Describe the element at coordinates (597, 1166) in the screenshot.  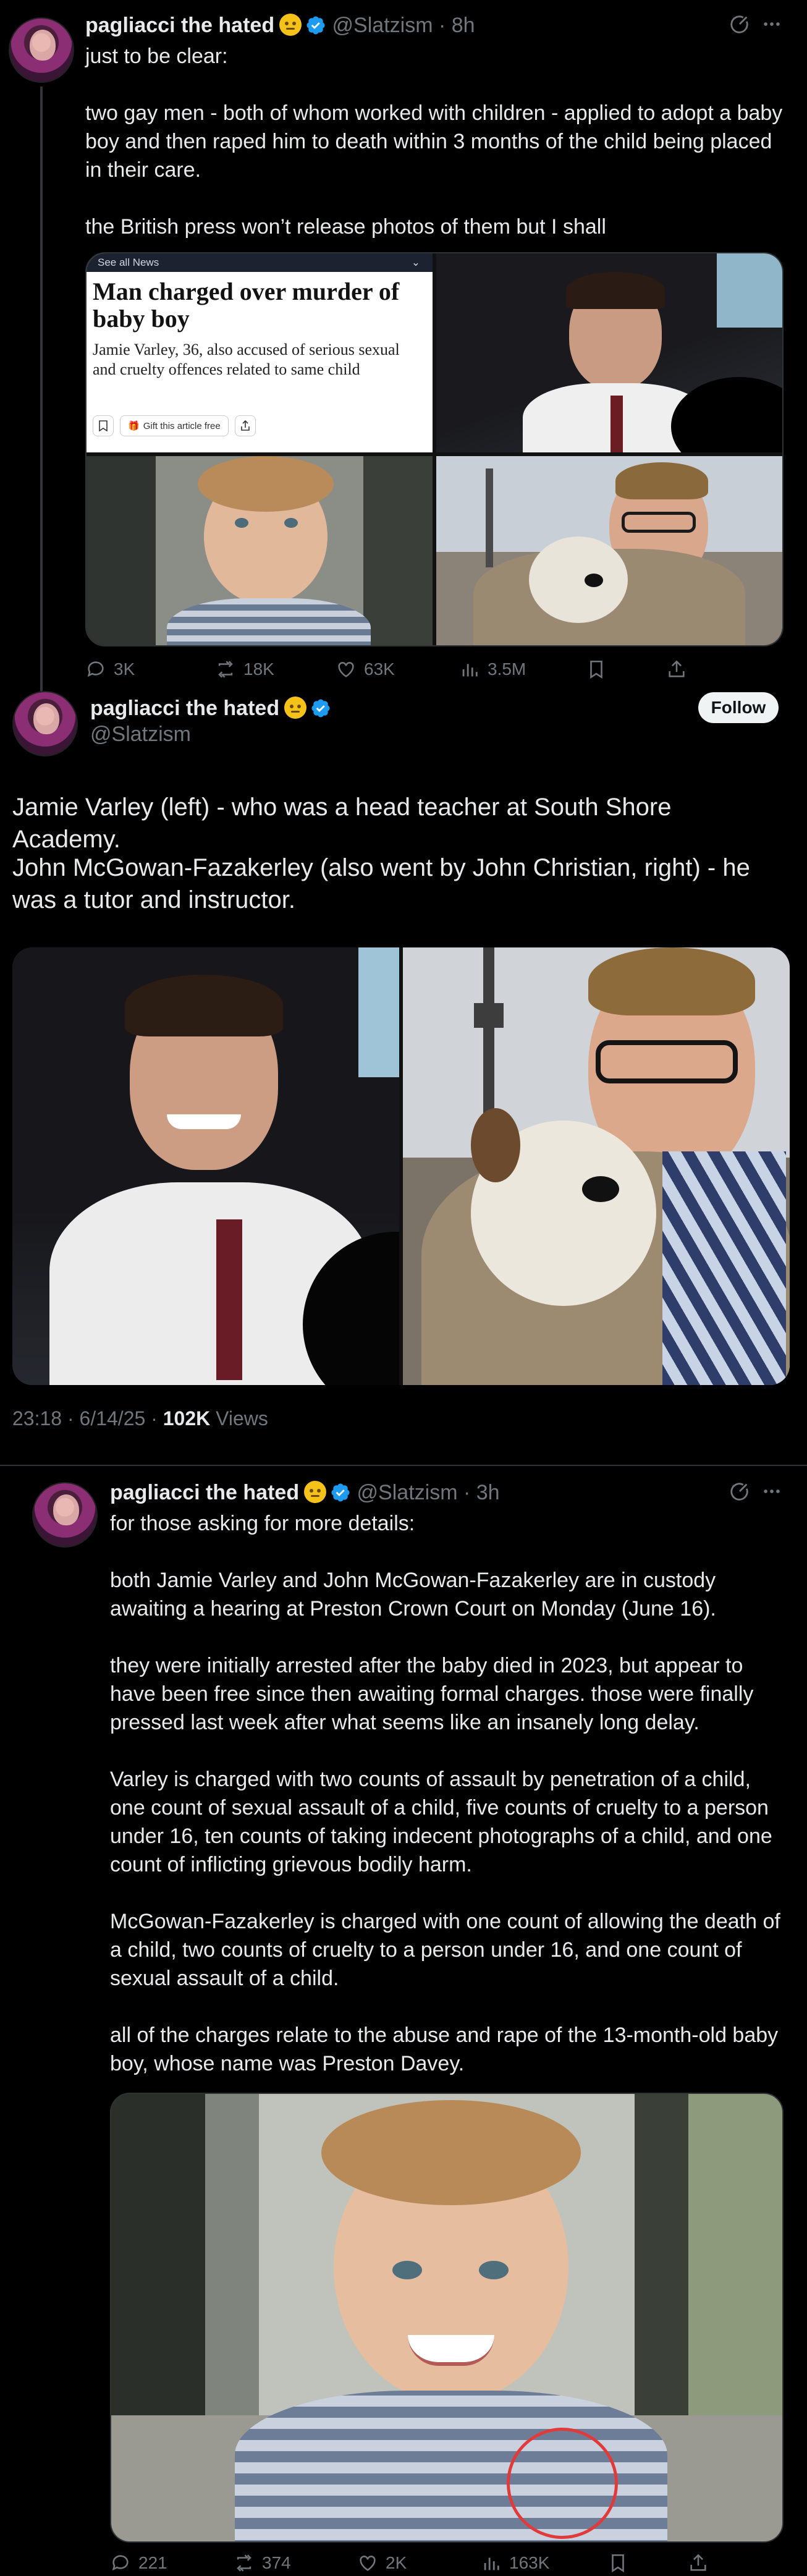
I see `photo-john-mcgowan-fazakerley` at that location.